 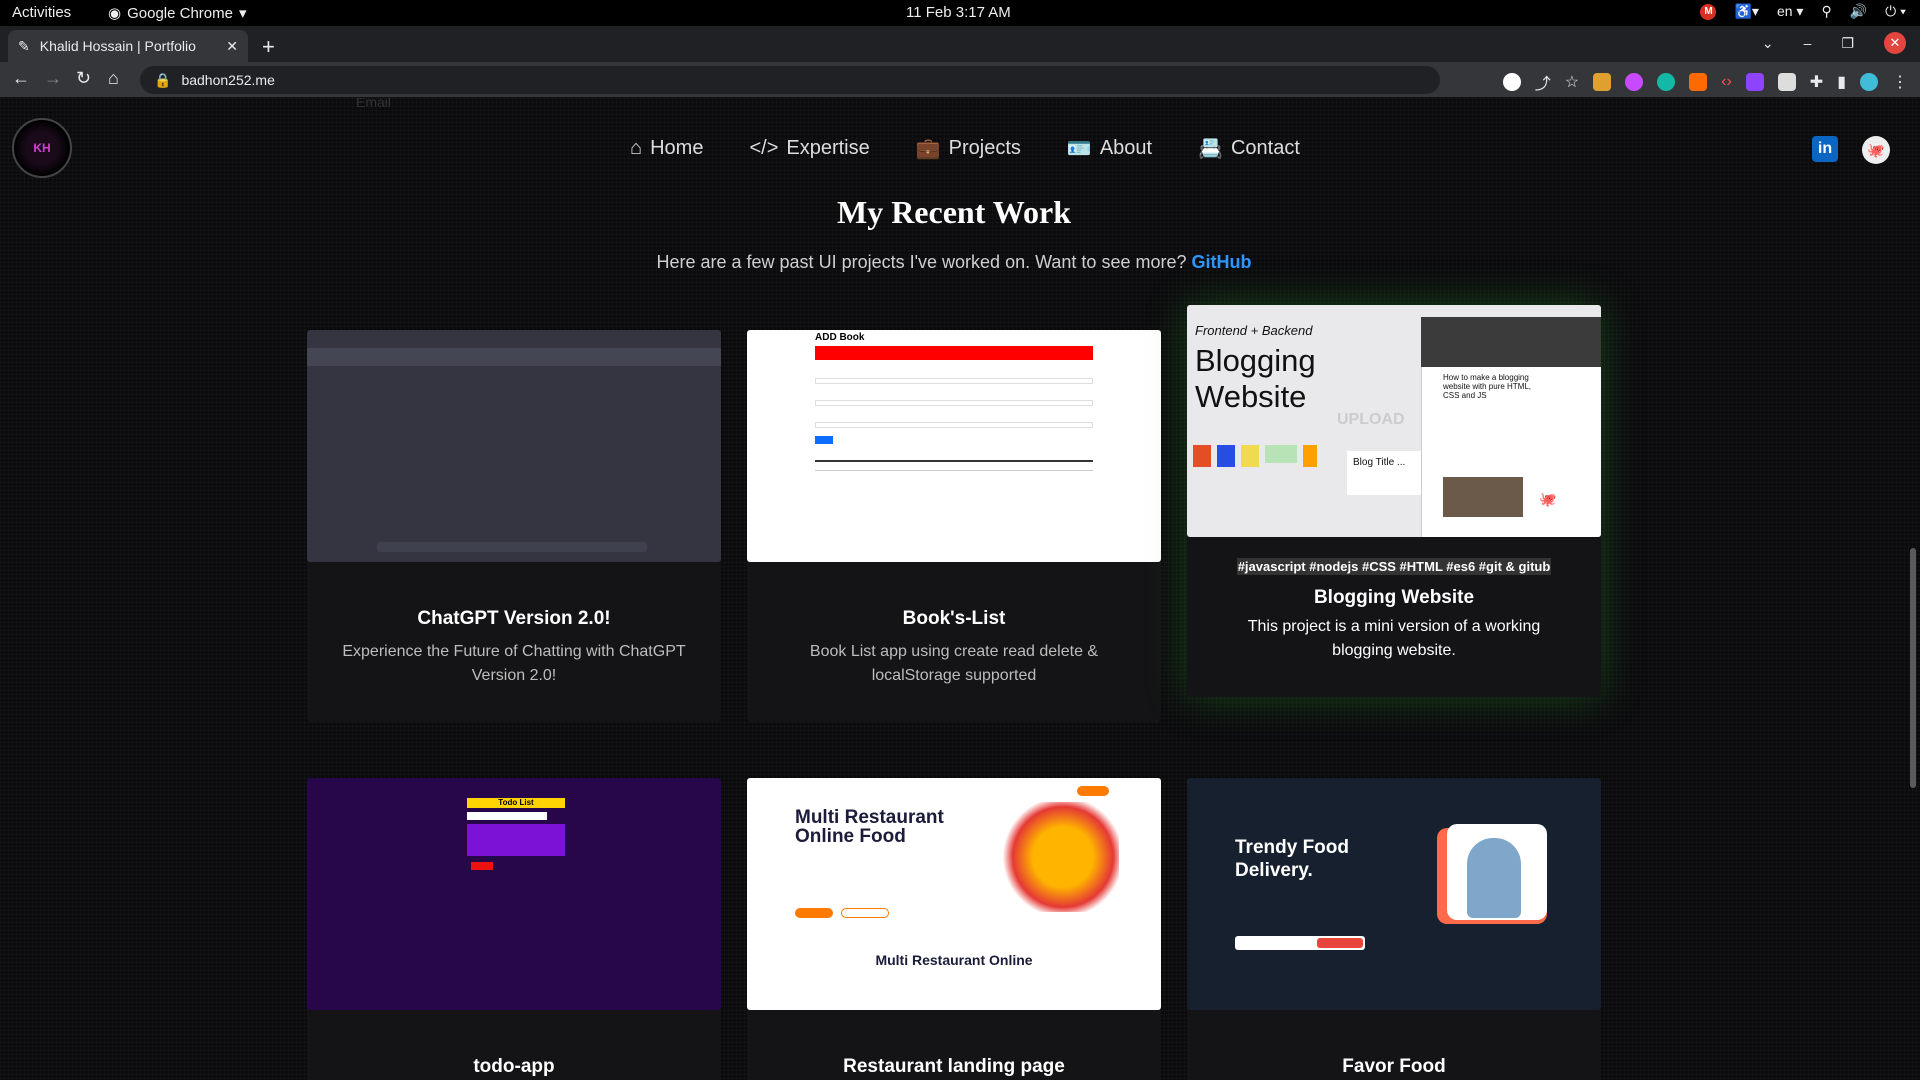 What do you see at coordinates (1634, 82) in the screenshot?
I see `extension-2-icon` at bounding box center [1634, 82].